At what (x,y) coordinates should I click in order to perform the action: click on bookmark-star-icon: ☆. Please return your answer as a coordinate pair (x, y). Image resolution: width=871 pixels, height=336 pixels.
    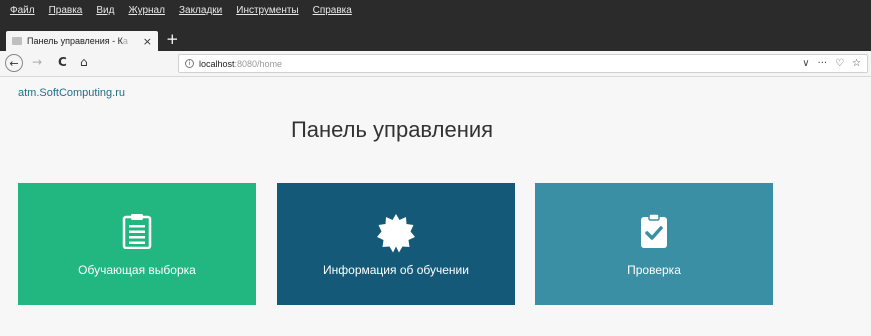
    Looking at the image, I should click on (856, 63).